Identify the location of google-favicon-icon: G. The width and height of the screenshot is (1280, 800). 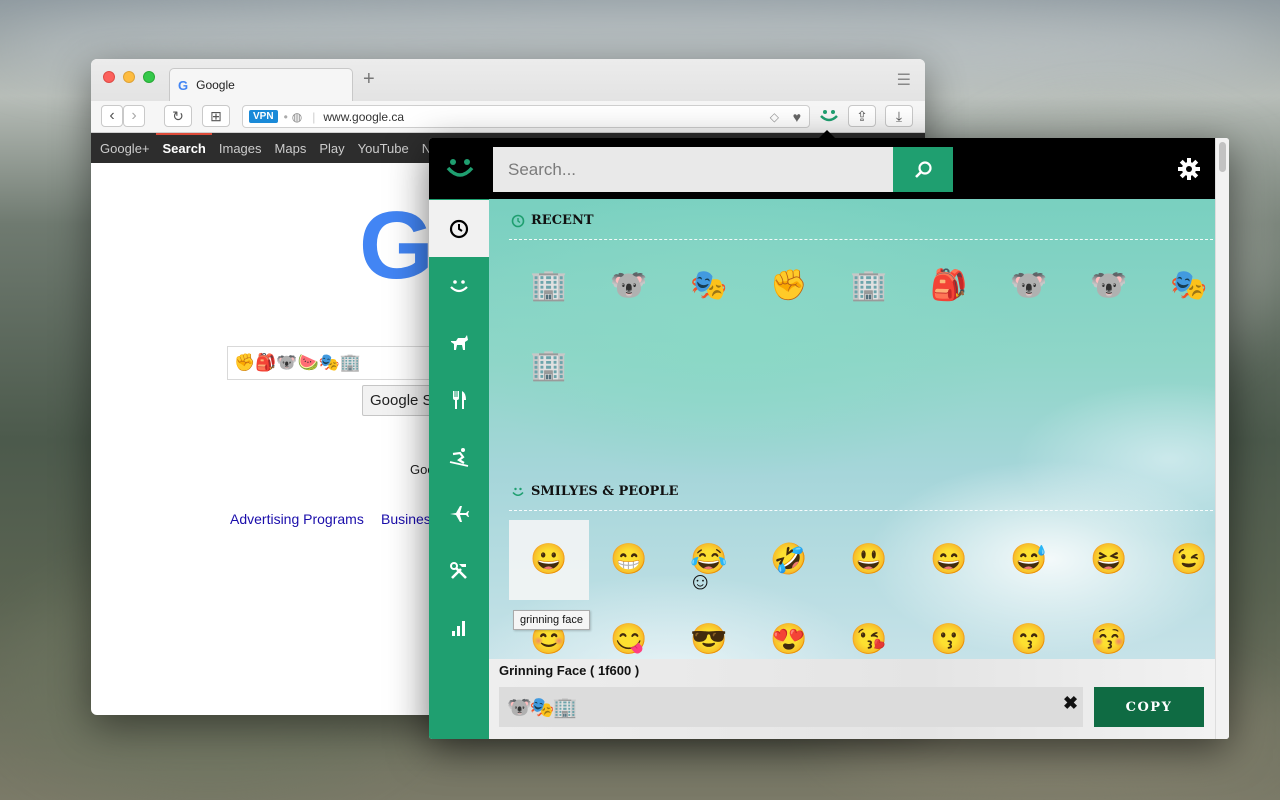
(183, 85).